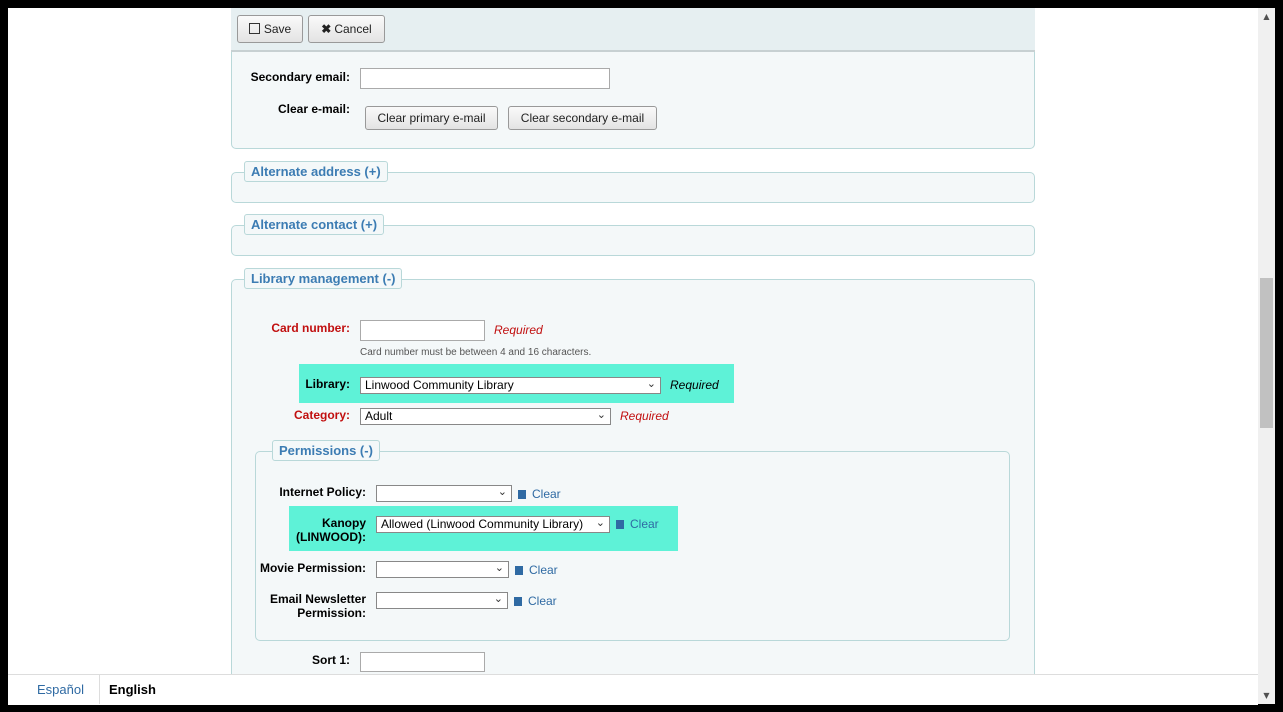  Describe the element at coordinates (326, 29) in the screenshot. I see `close-icon: ✖` at that location.